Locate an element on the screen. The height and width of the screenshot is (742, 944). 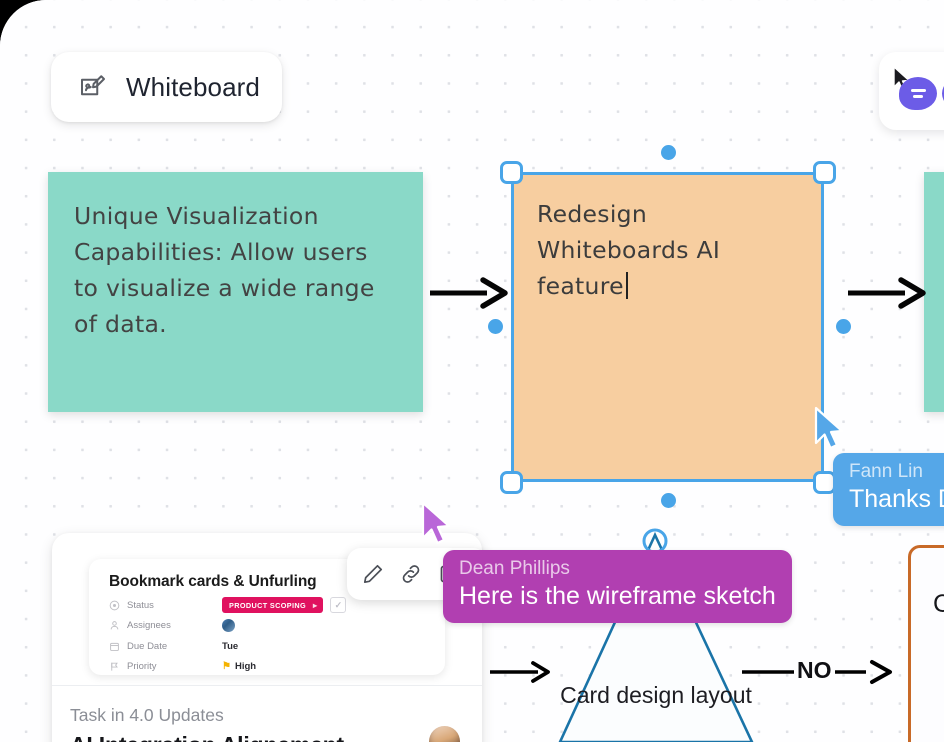
status-badge: PRODUCT SCOPING ▸ is located at coordinates (273, 605).